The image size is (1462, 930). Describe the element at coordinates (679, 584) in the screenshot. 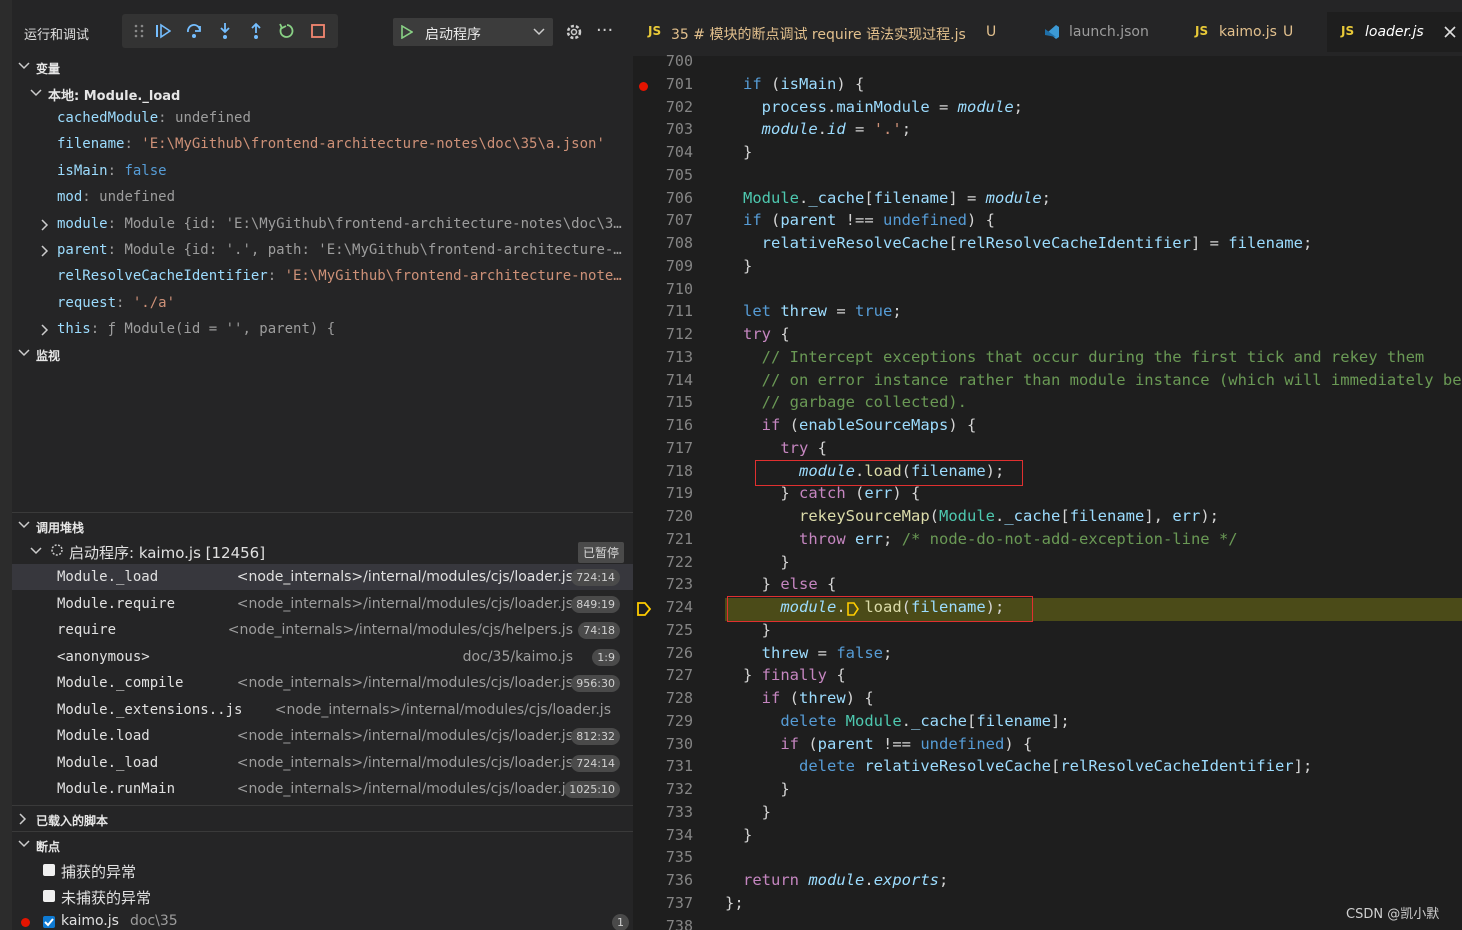

I see `line-number: 723` at that location.